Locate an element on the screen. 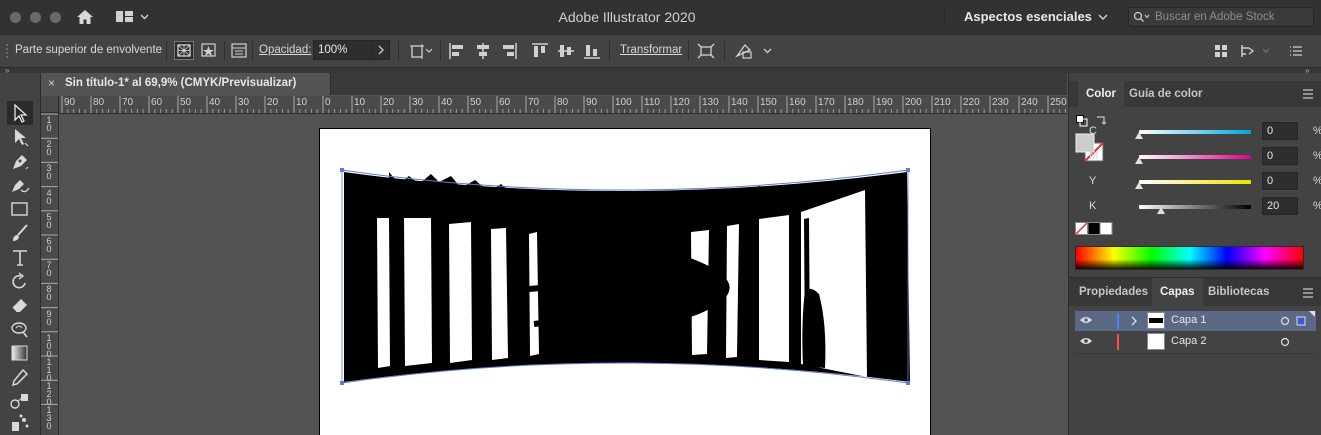  rotate-icon is located at coordinates (19, 280).